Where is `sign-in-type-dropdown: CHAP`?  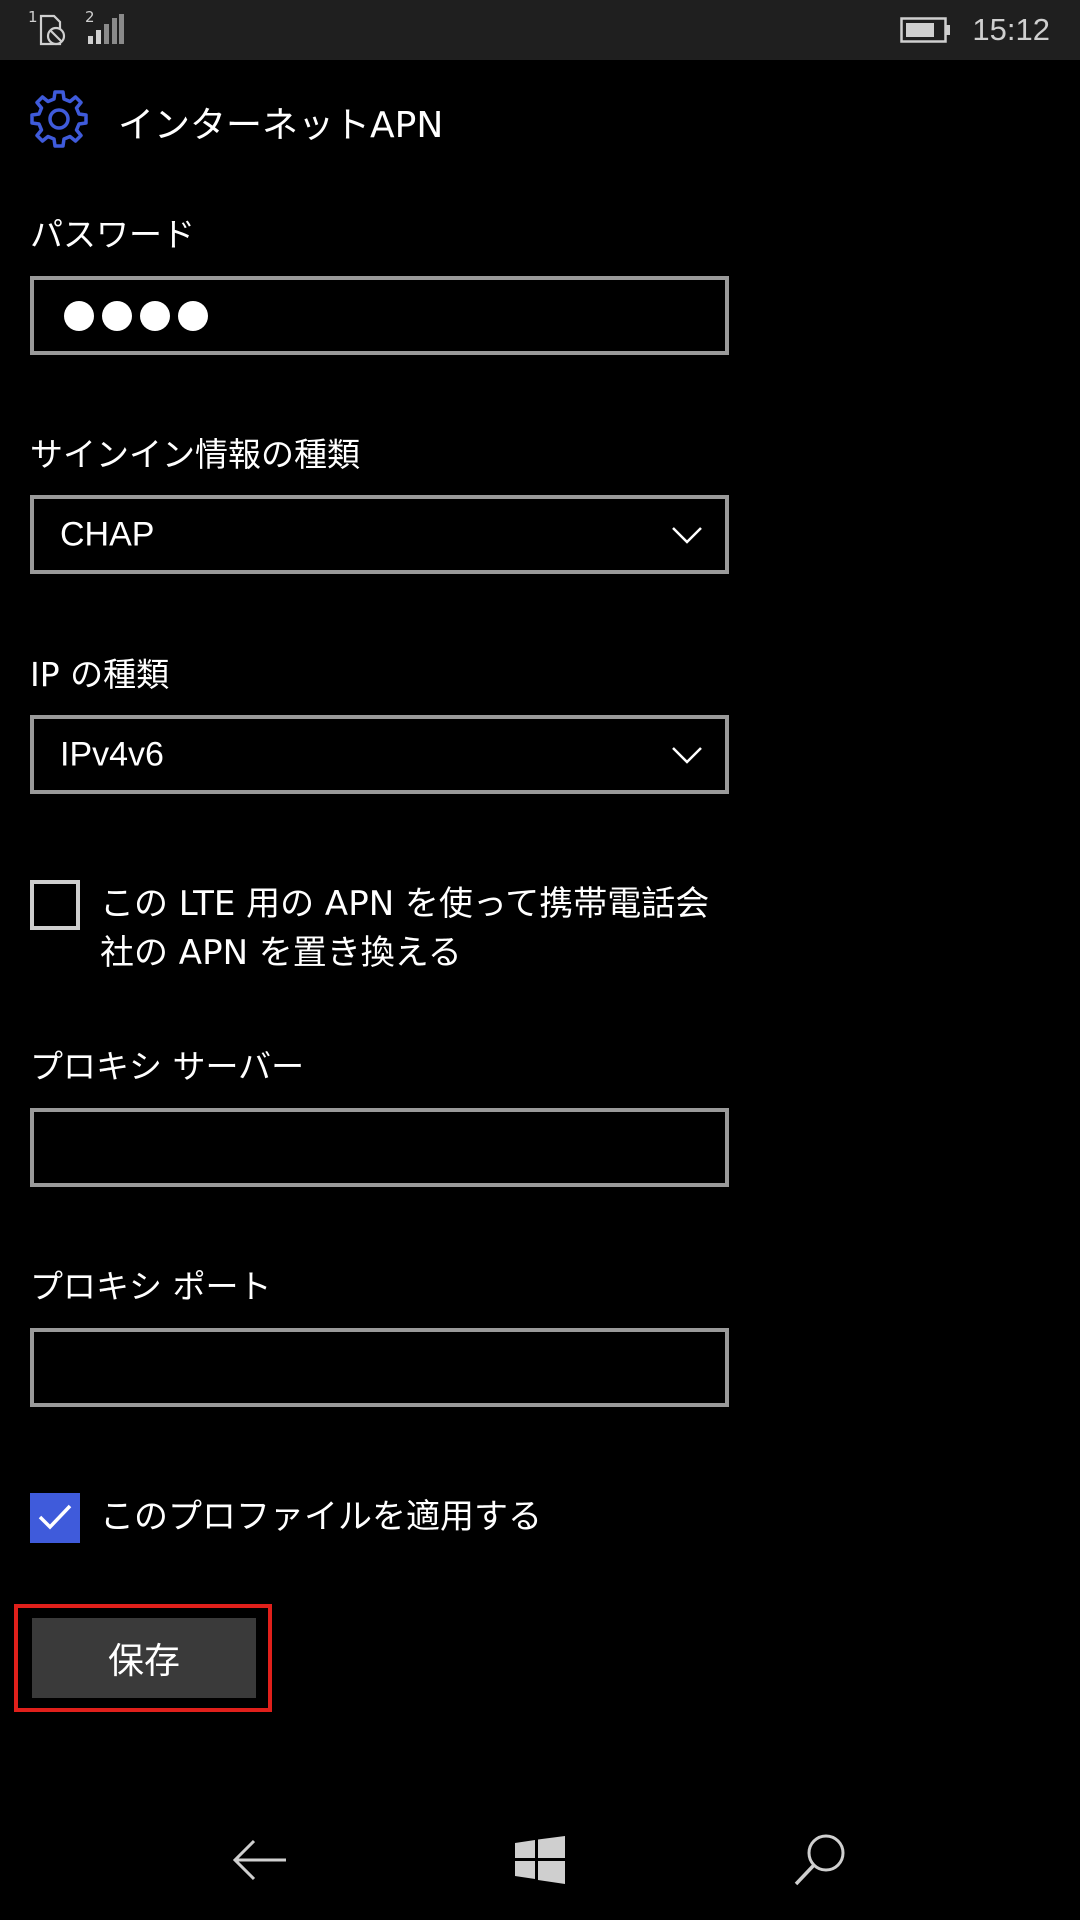 sign-in-type-dropdown: CHAP is located at coordinates (379, 534).